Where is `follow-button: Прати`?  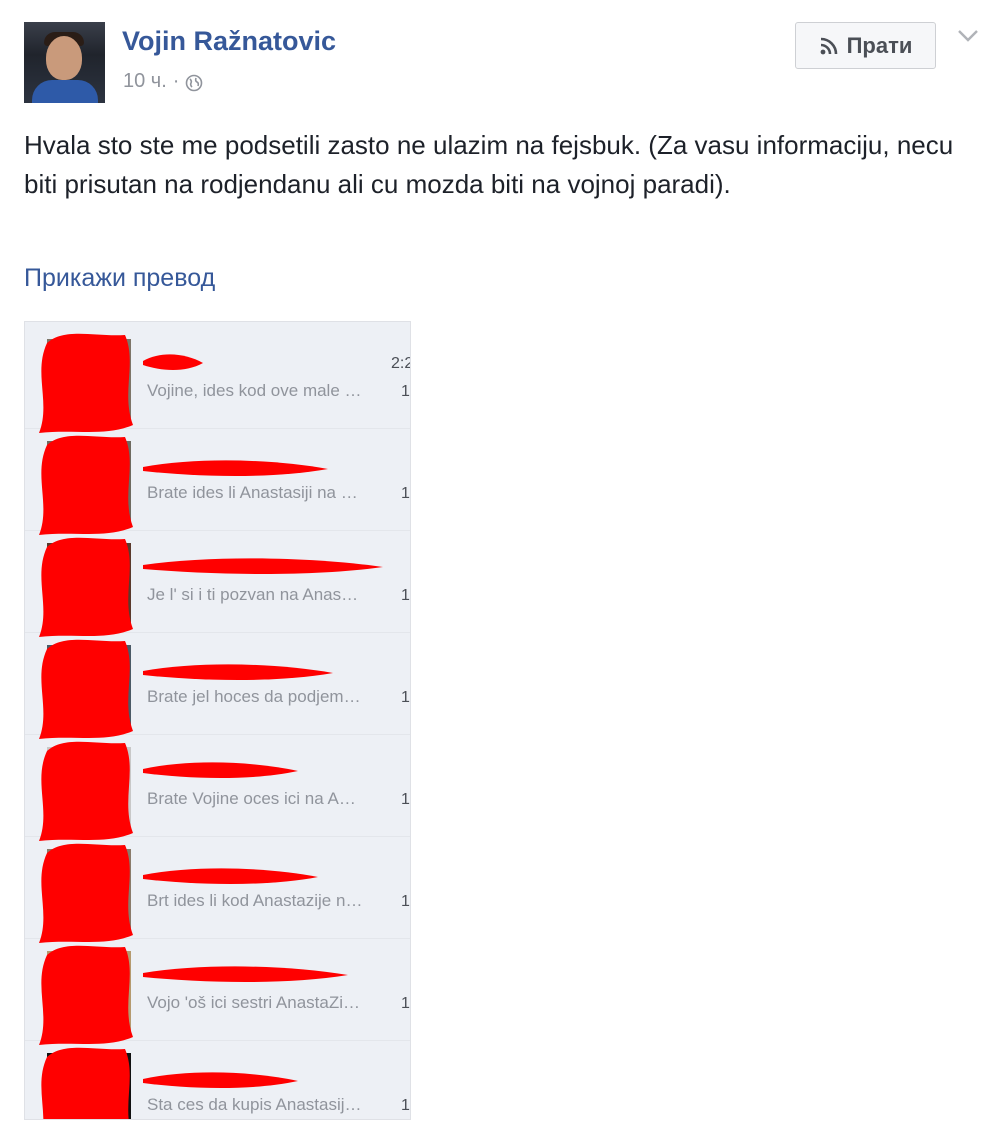
follow-button: Прати is located at coordinates (865, 45).